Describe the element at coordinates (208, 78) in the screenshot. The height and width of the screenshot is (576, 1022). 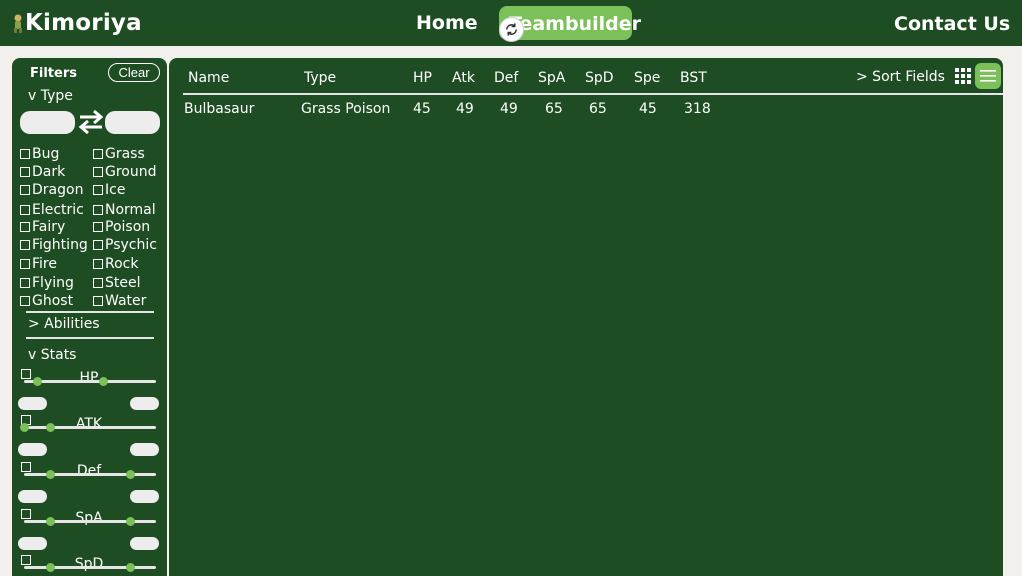
I see `column-header-name: Name` at that location.